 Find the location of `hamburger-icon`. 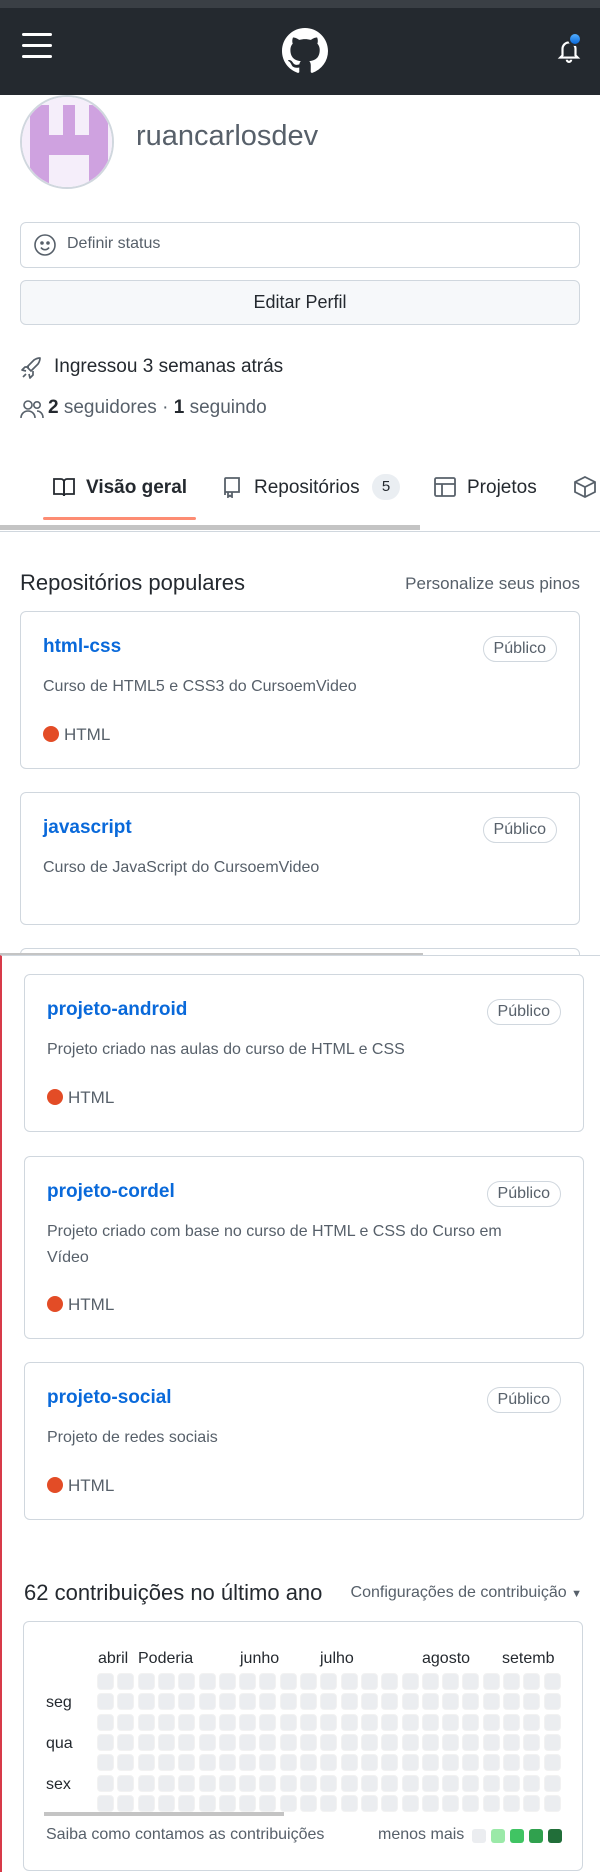

hamburger-icon is located at coordinates (37, 46).